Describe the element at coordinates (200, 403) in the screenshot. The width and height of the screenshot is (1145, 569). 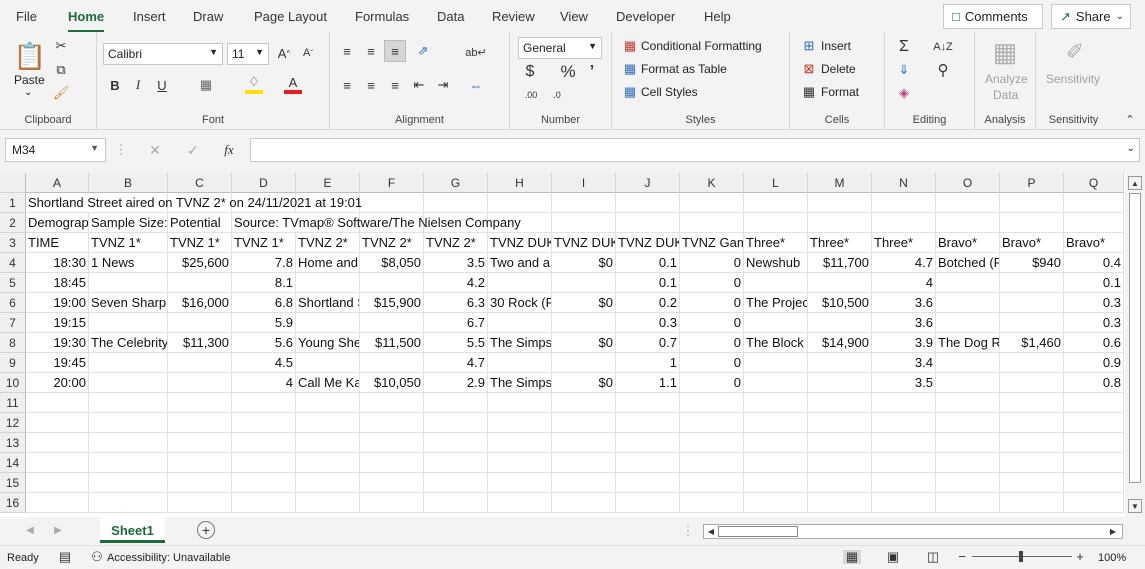
I see `cell-C11` at that location.